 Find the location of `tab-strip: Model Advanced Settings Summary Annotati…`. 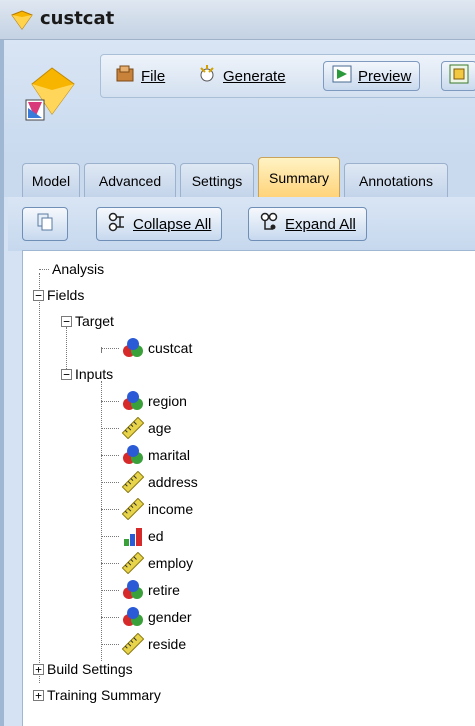

tab-strip: Model Advanced Settings Summary Annotati… is located at coordinates (237, 176).